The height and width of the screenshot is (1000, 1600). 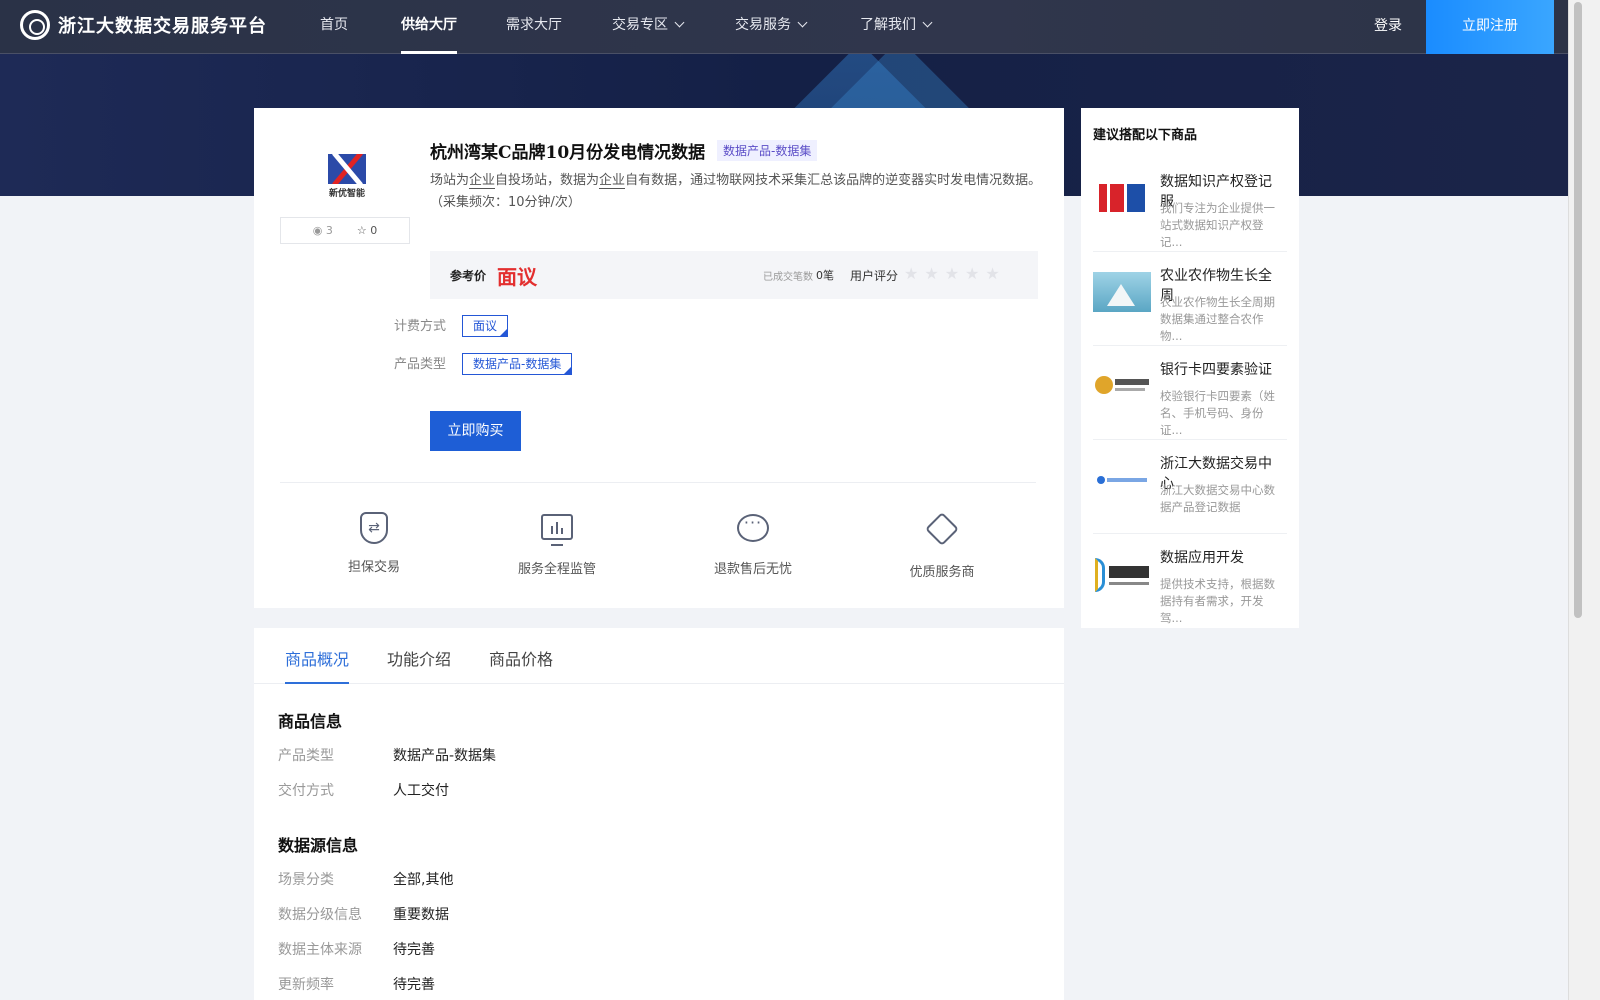 I want to click on login-link: 登录, so click(x=1388, y=26).